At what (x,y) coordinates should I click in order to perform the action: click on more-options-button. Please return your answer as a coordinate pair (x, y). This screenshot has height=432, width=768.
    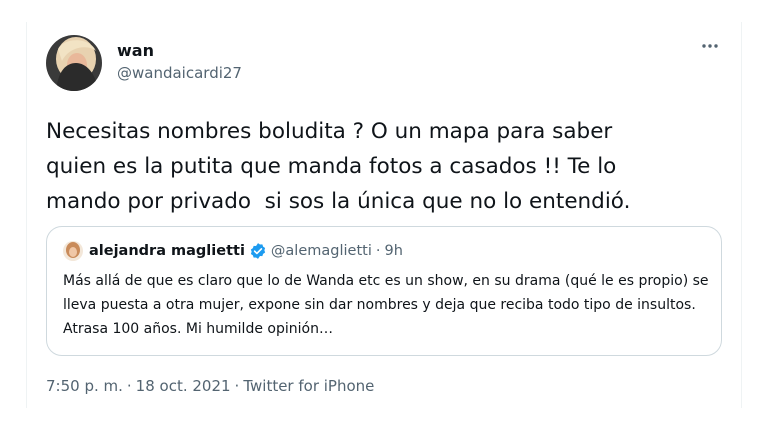
    Looking at the image, I should click on (710, 48).